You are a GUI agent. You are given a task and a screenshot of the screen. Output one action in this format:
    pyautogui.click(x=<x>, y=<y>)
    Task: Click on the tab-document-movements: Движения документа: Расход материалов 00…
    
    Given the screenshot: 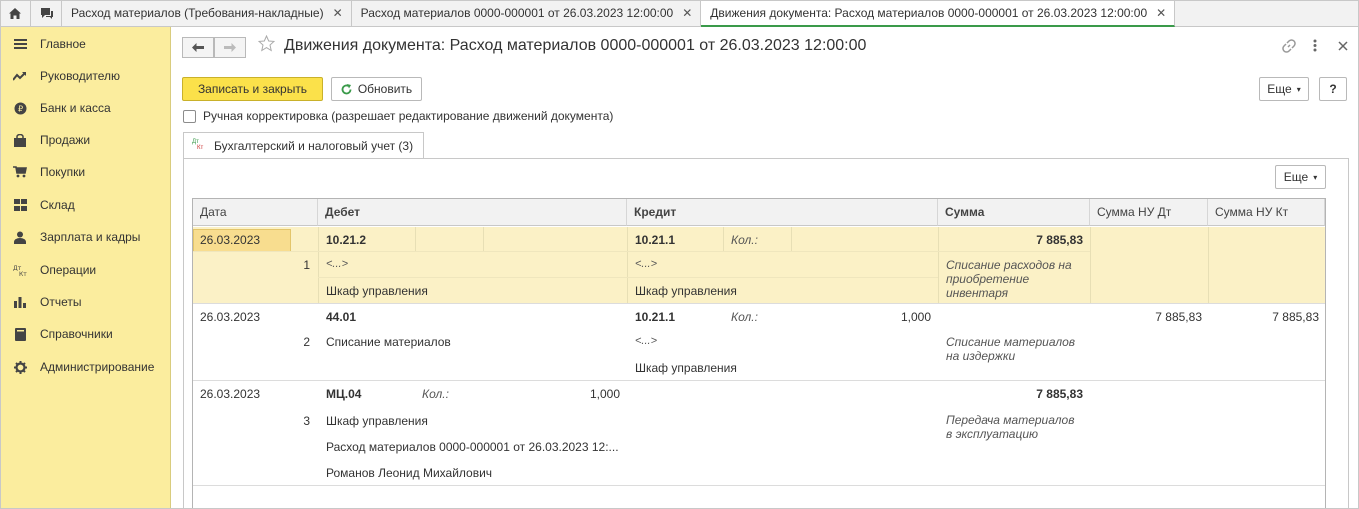 What is the action you would take?
    pyautogui.click(x=938, y=13)
    